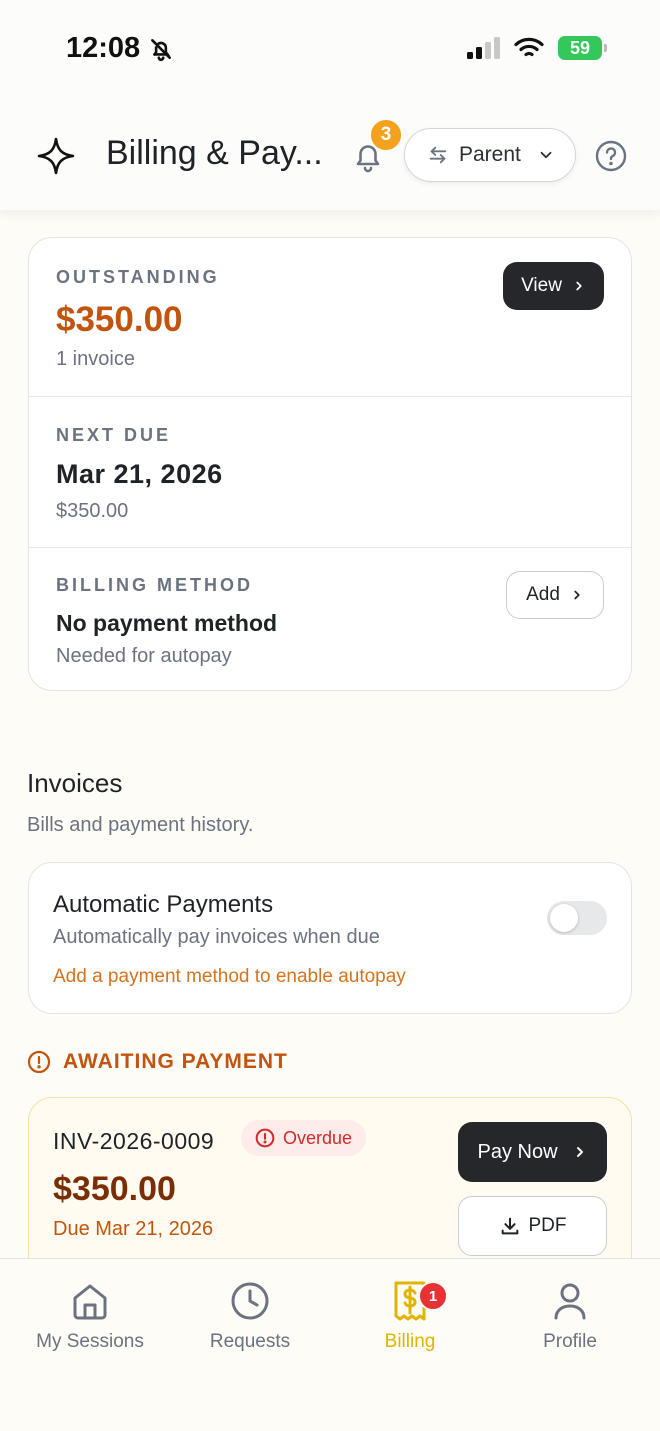  What do you see at coordinates (318, 1137) in the screenshot?
I see `overdue-label: Overdue` at bounding box center [318, 1137].